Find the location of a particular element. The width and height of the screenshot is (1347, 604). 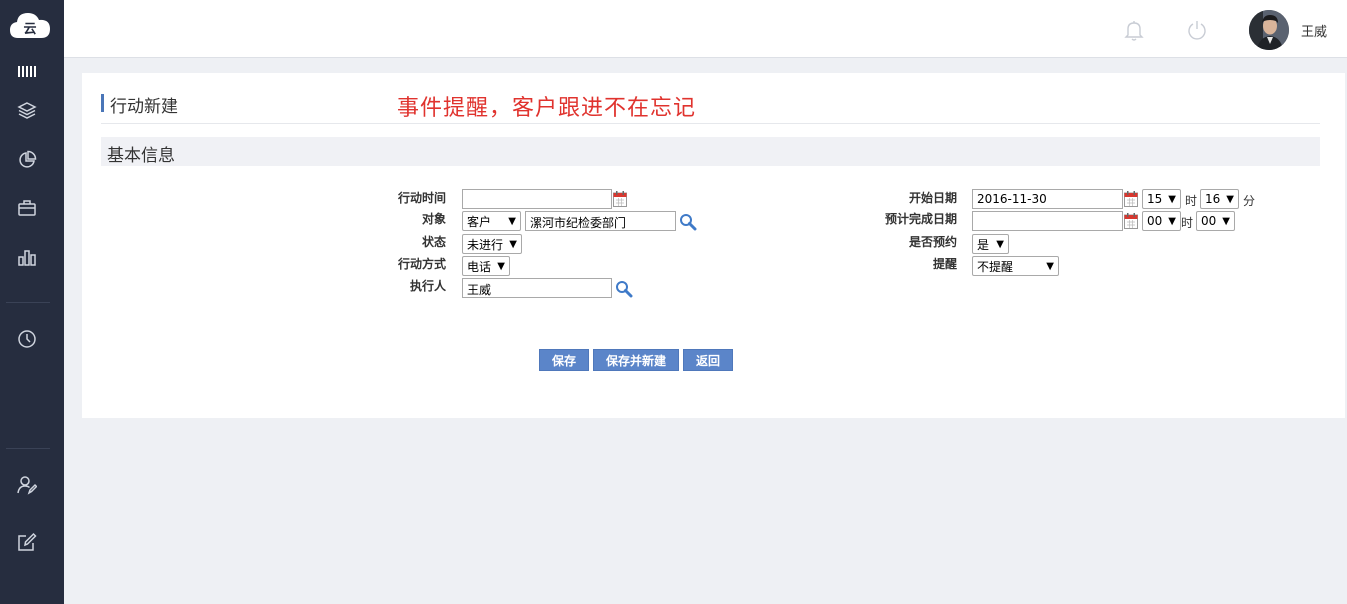

section-title: 基本信息 is located at coordinates (141, 156).